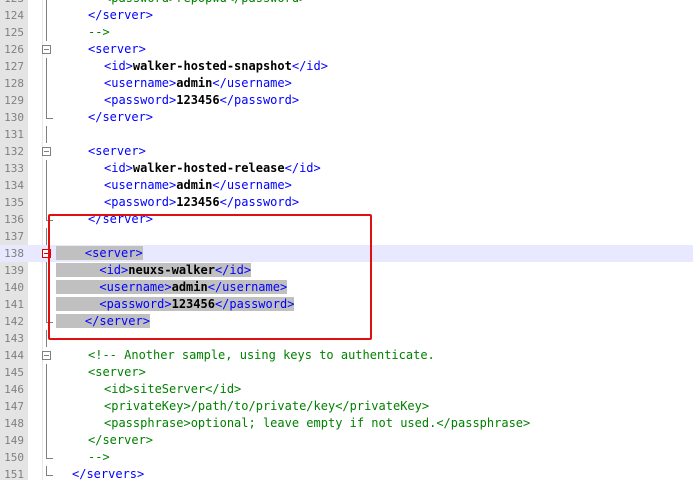 This screenshot has height=483, width=693. I want to click on xml-tag: <password>, so click(140, 202).